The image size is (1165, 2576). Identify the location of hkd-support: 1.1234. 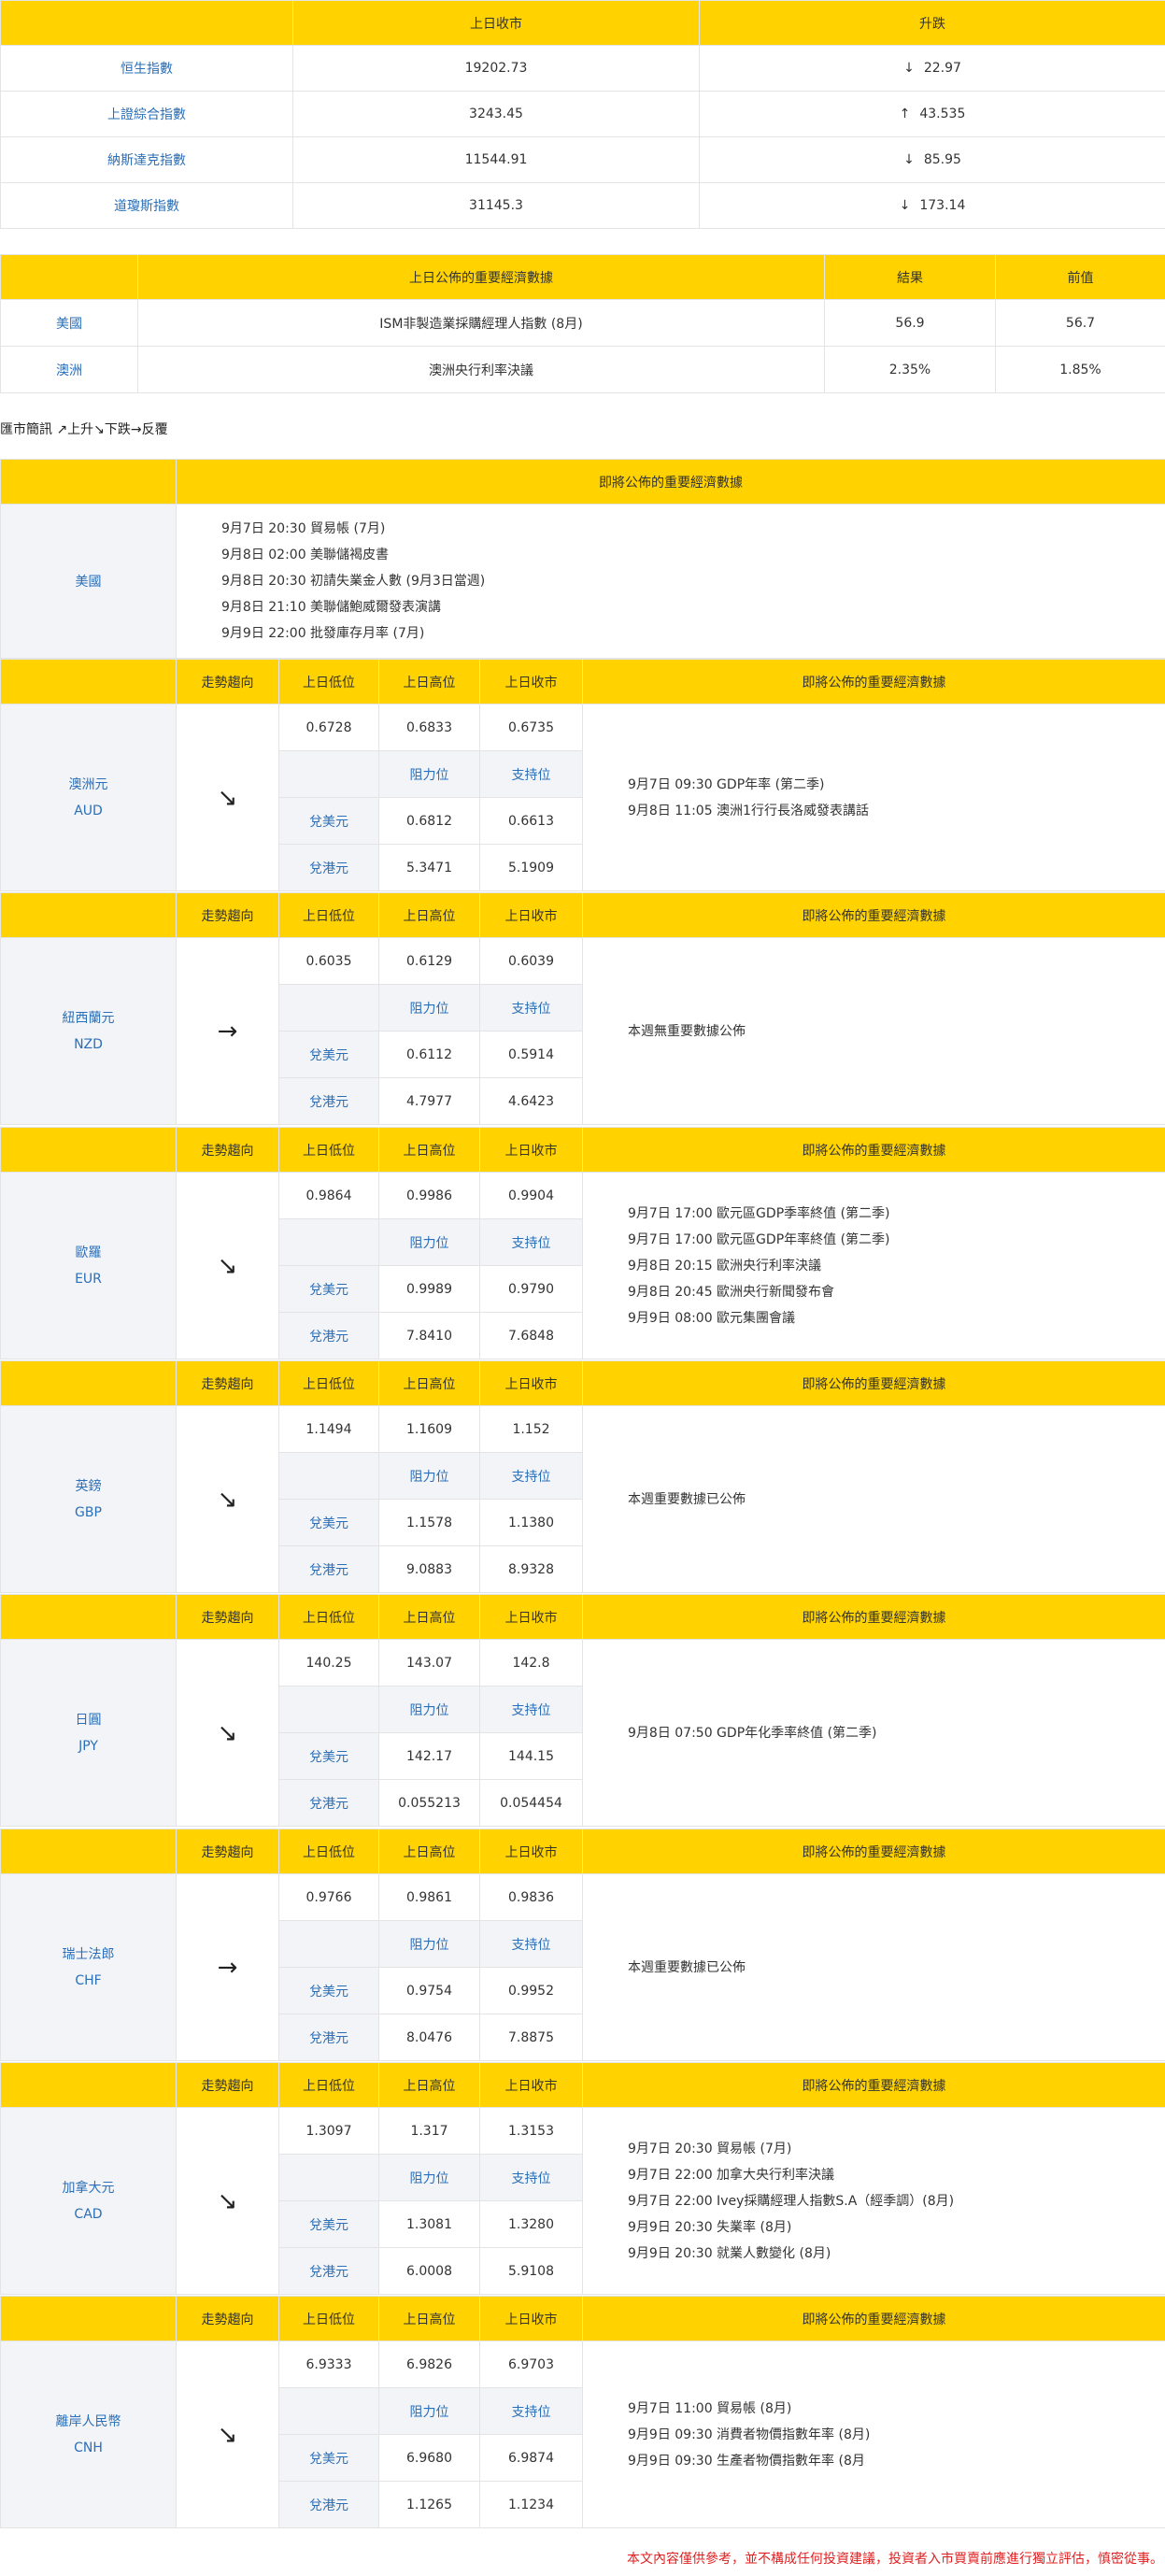
(531, 2504).